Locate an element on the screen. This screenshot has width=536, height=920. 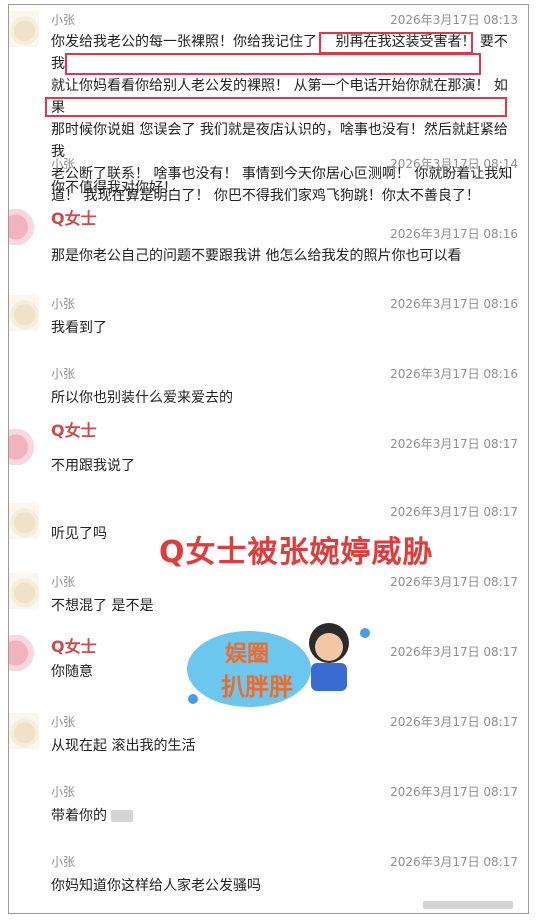
message-line: 我看到了 is located at coordinates (79, 328).